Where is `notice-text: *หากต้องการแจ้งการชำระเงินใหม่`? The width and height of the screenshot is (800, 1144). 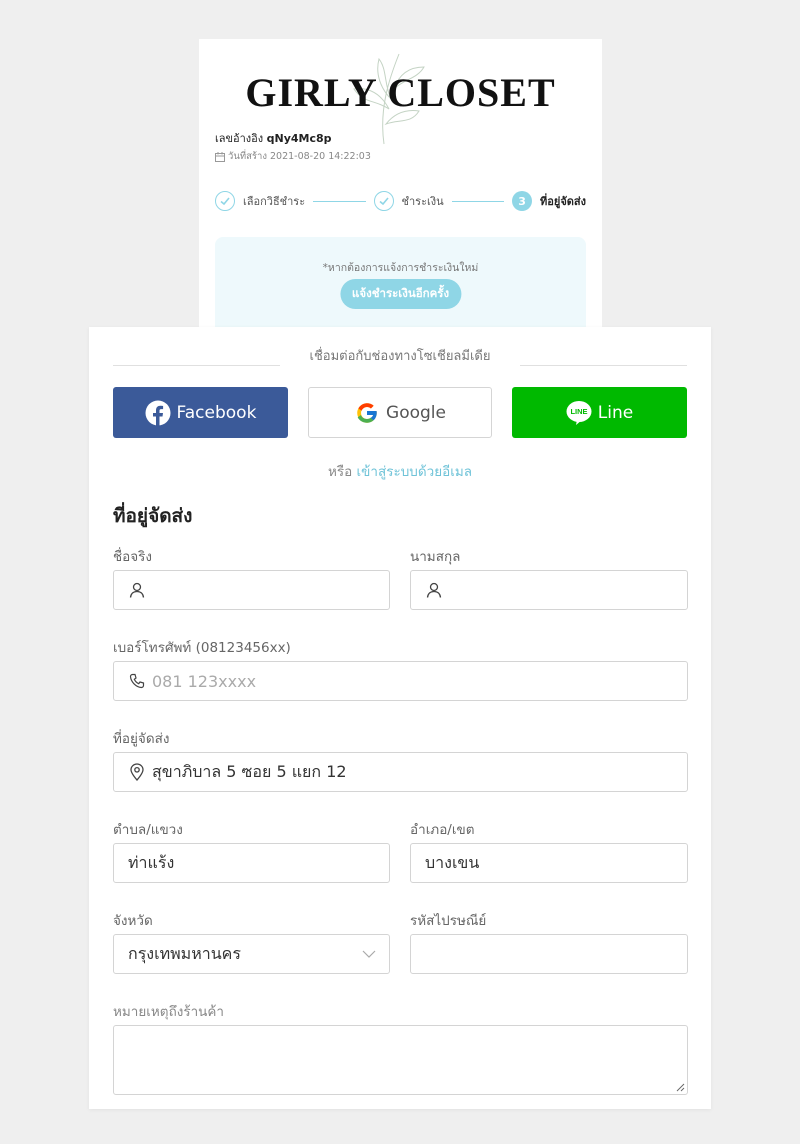 notice-text: *หากต้องการแจ้งการชำระเงินใหม่ is located at coordinates (400, 268).